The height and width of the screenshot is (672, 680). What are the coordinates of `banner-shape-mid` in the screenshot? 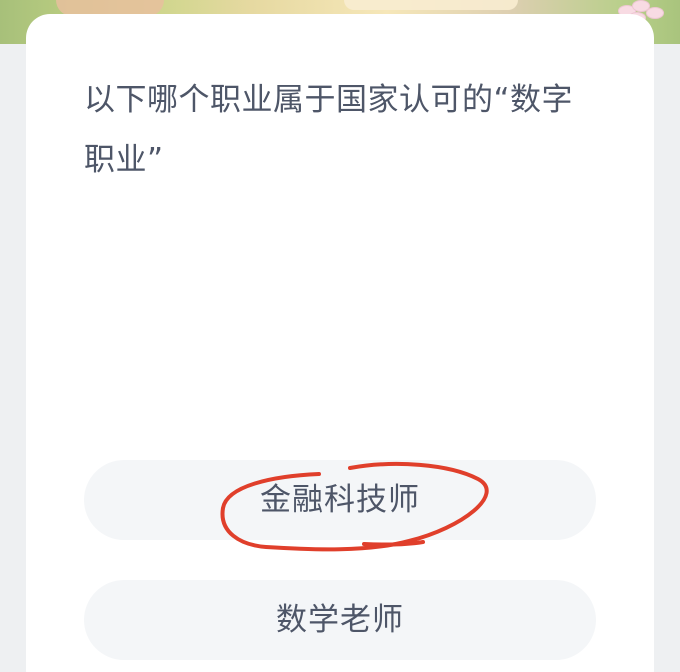 It's located at (431, 5).